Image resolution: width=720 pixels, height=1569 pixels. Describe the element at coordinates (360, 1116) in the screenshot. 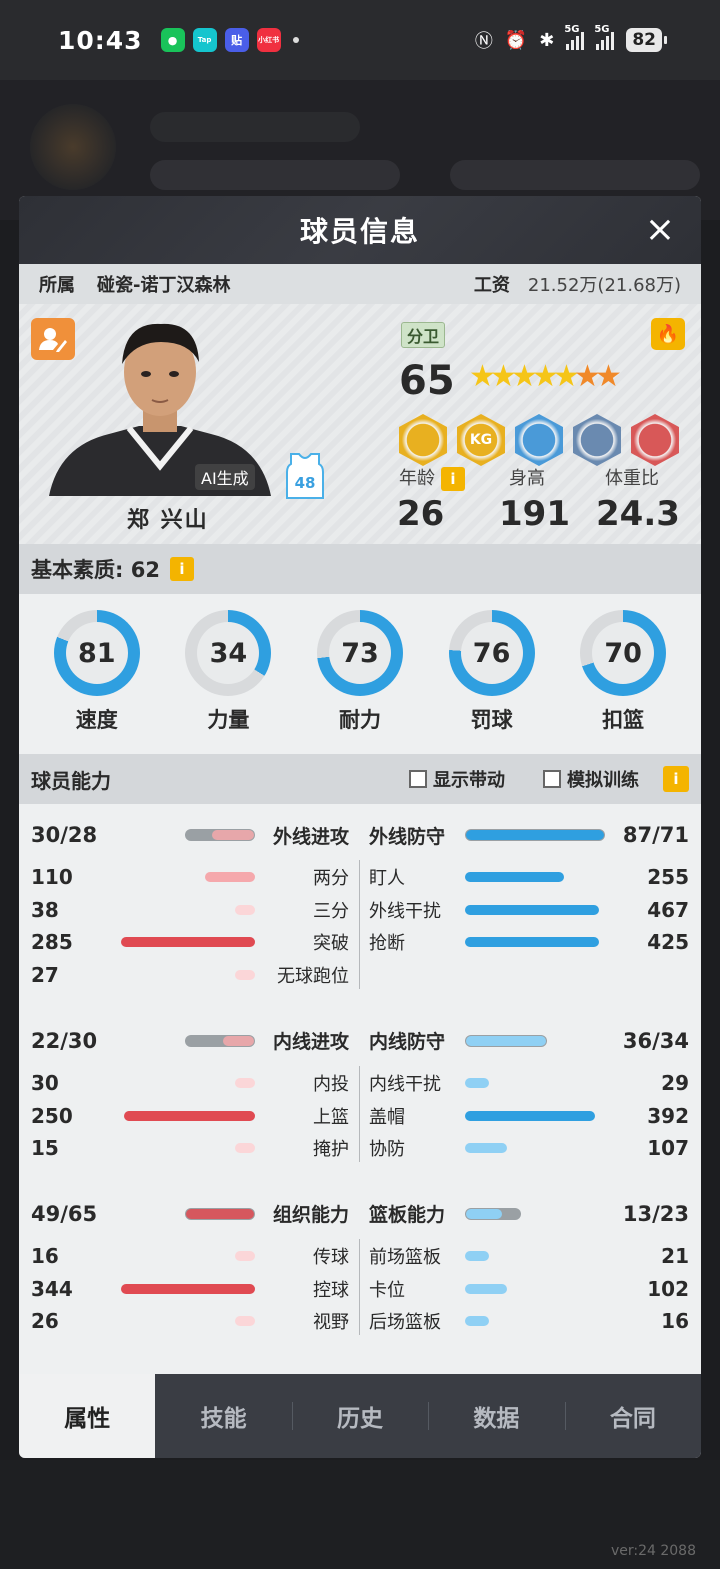

I see `ability-row: 250 上篮 盖帽 392` at that location.